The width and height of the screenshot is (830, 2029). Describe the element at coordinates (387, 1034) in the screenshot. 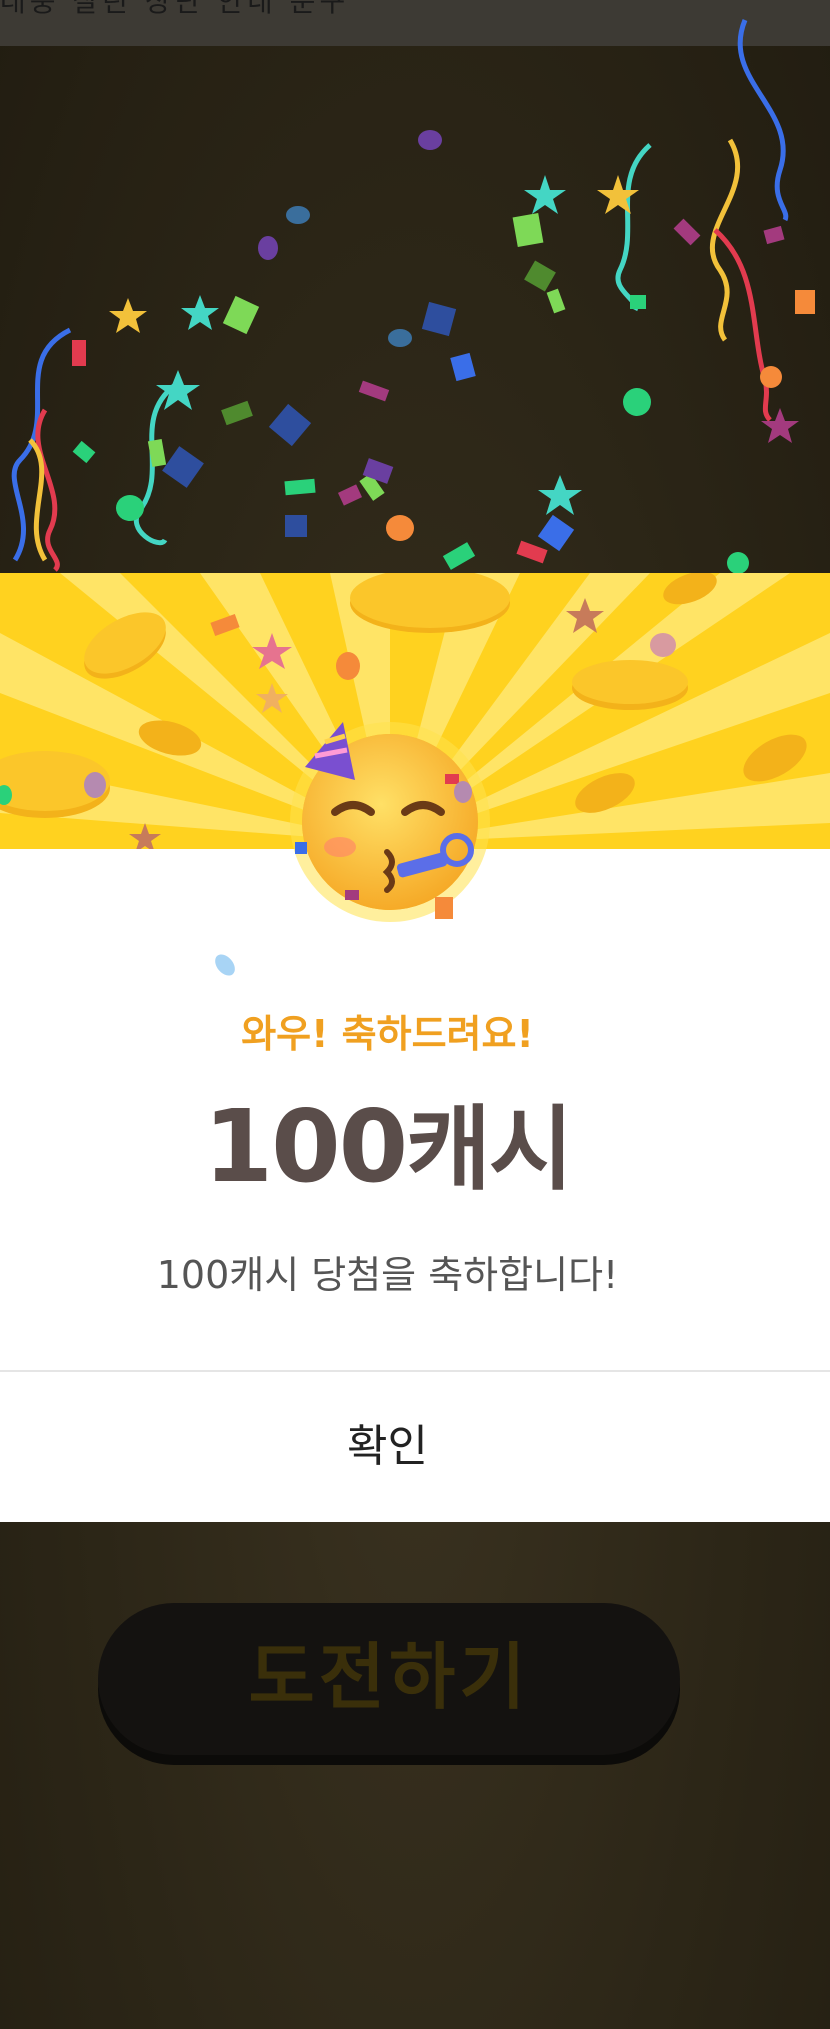

I see `headline: 와우! 축하드려요!` at that location.